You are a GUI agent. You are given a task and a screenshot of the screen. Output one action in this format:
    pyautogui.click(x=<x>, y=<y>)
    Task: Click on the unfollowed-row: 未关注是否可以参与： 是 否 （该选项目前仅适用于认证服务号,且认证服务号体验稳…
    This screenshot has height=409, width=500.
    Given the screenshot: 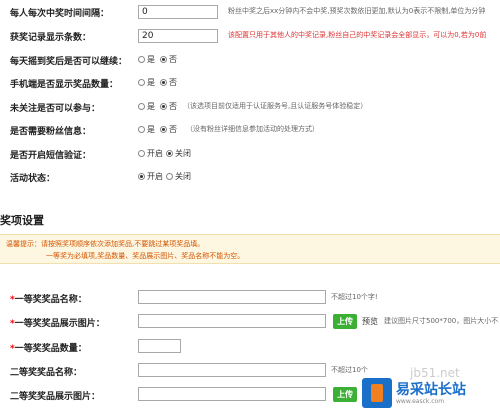 What is the action you would take?
    pyautogui.click(x=250, y=107)
    